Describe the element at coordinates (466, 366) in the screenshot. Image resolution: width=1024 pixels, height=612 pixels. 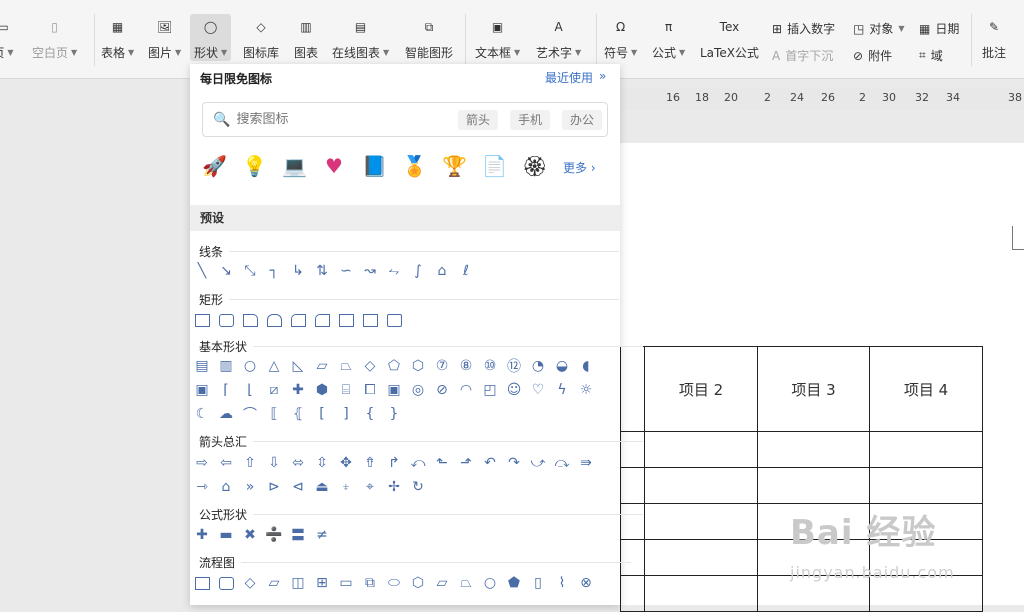
I see `octagon-icon: ⑧` at that location.